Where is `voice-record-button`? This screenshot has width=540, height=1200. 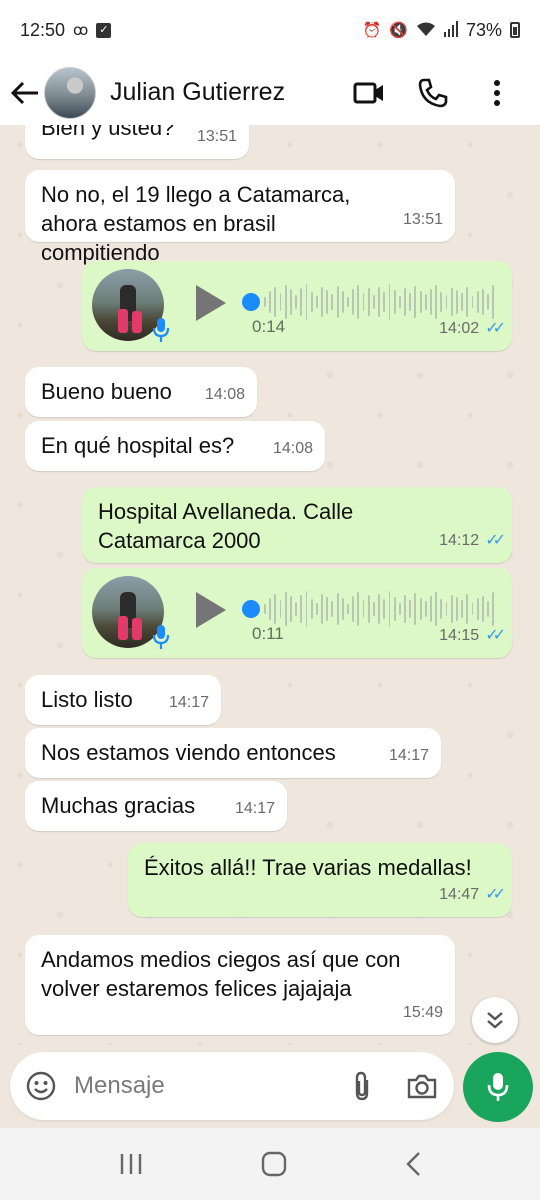 voice-record-button is located at coordinates (498, 1087).